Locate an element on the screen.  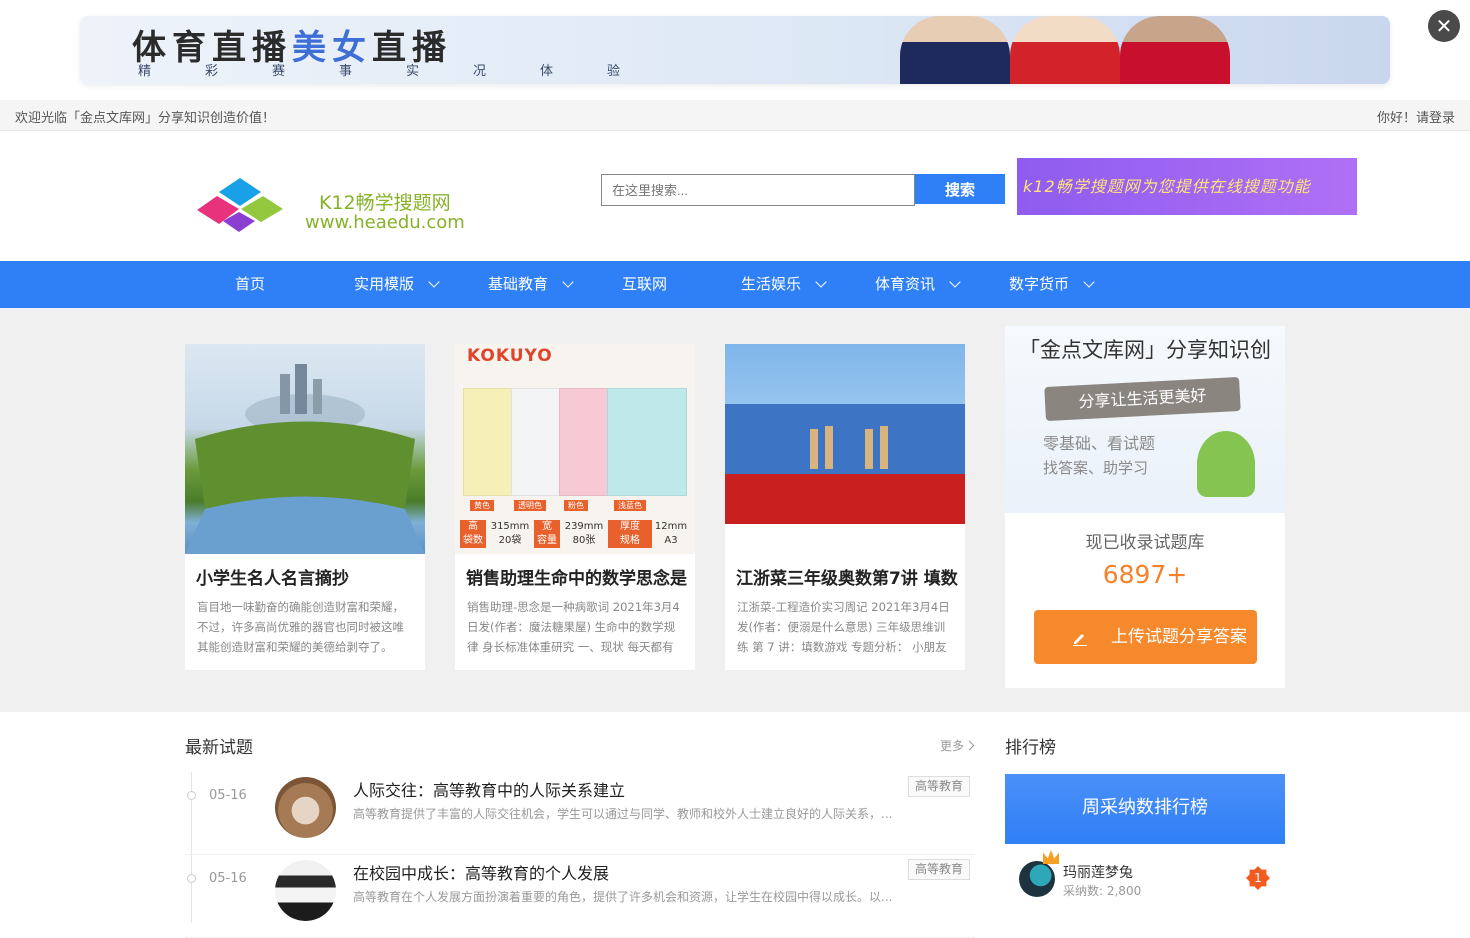
welcome-text: 欢迎光临「金点文库网」分享知识创造价值！ is located at coordinates (145, 118).